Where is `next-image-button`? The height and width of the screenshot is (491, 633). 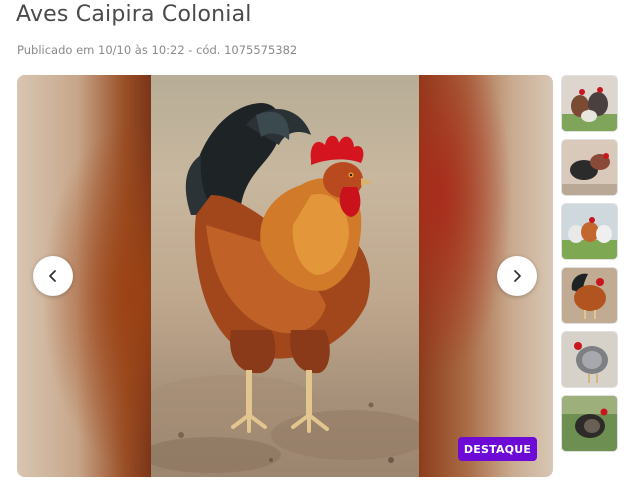 next-image-button is located at coordinates (517, 276).